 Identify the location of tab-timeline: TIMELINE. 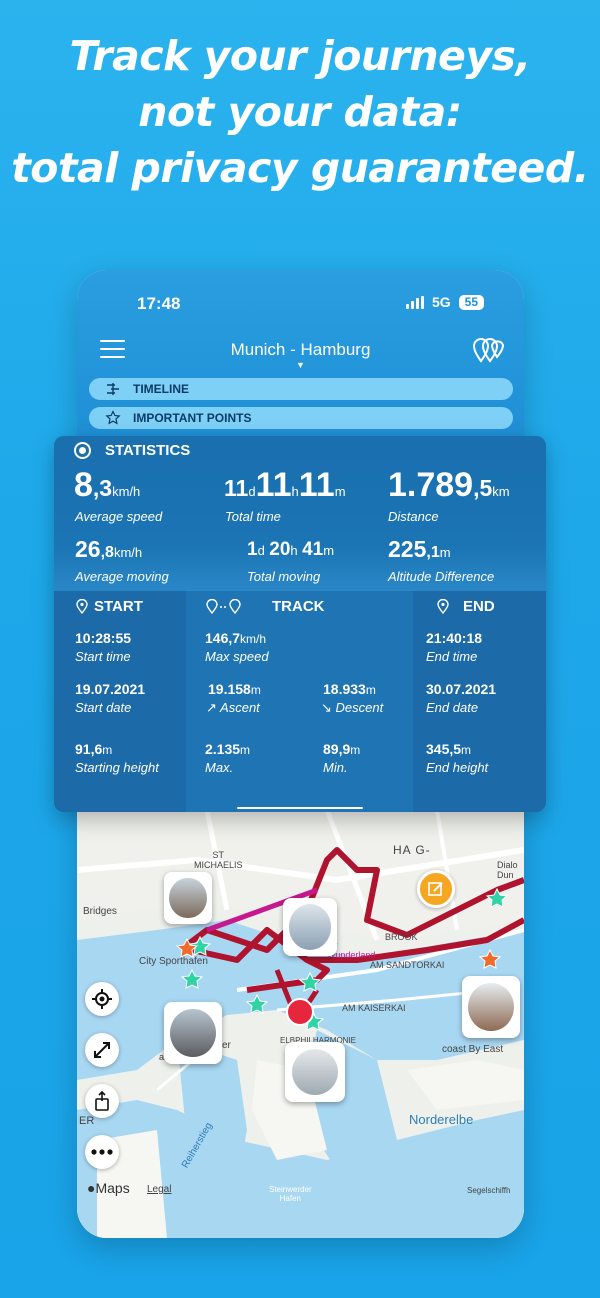
(301, 389).